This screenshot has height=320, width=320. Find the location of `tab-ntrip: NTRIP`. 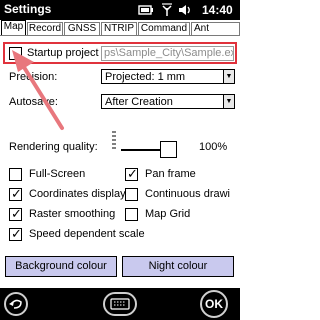

tab-ntrip: NTRIP is located at coordinates (119, 28).